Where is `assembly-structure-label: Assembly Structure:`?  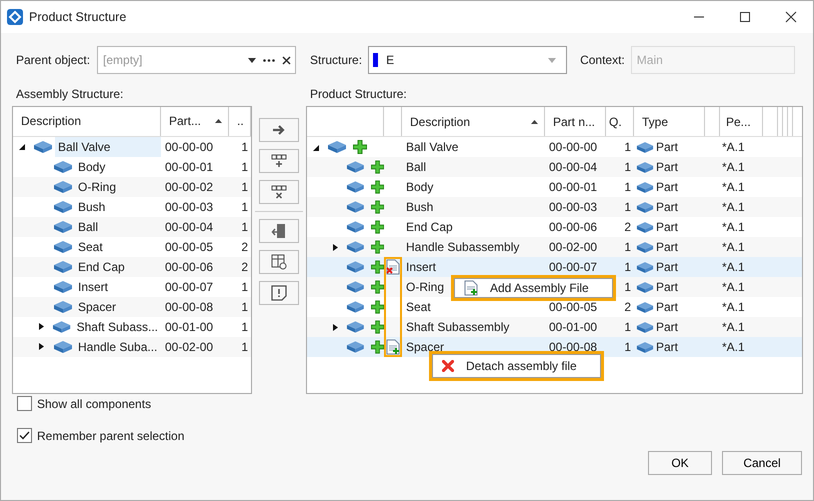 assembly-structure-label: Assembly Structure: is located at coordinates (69, 95).